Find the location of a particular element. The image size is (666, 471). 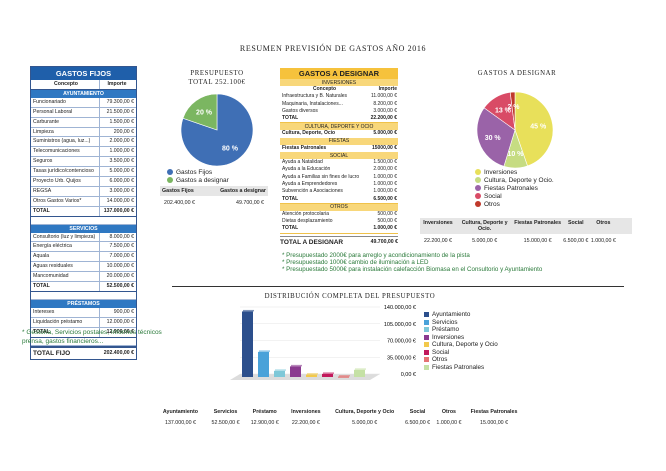

row-amount: 500,00 € is located at coordinates (387, 213).